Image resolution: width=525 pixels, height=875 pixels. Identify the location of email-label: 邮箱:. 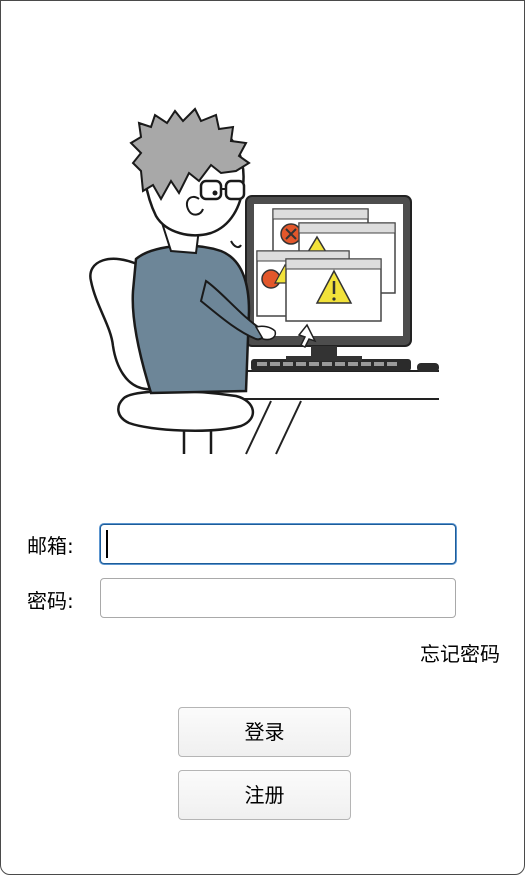
(50, 546).